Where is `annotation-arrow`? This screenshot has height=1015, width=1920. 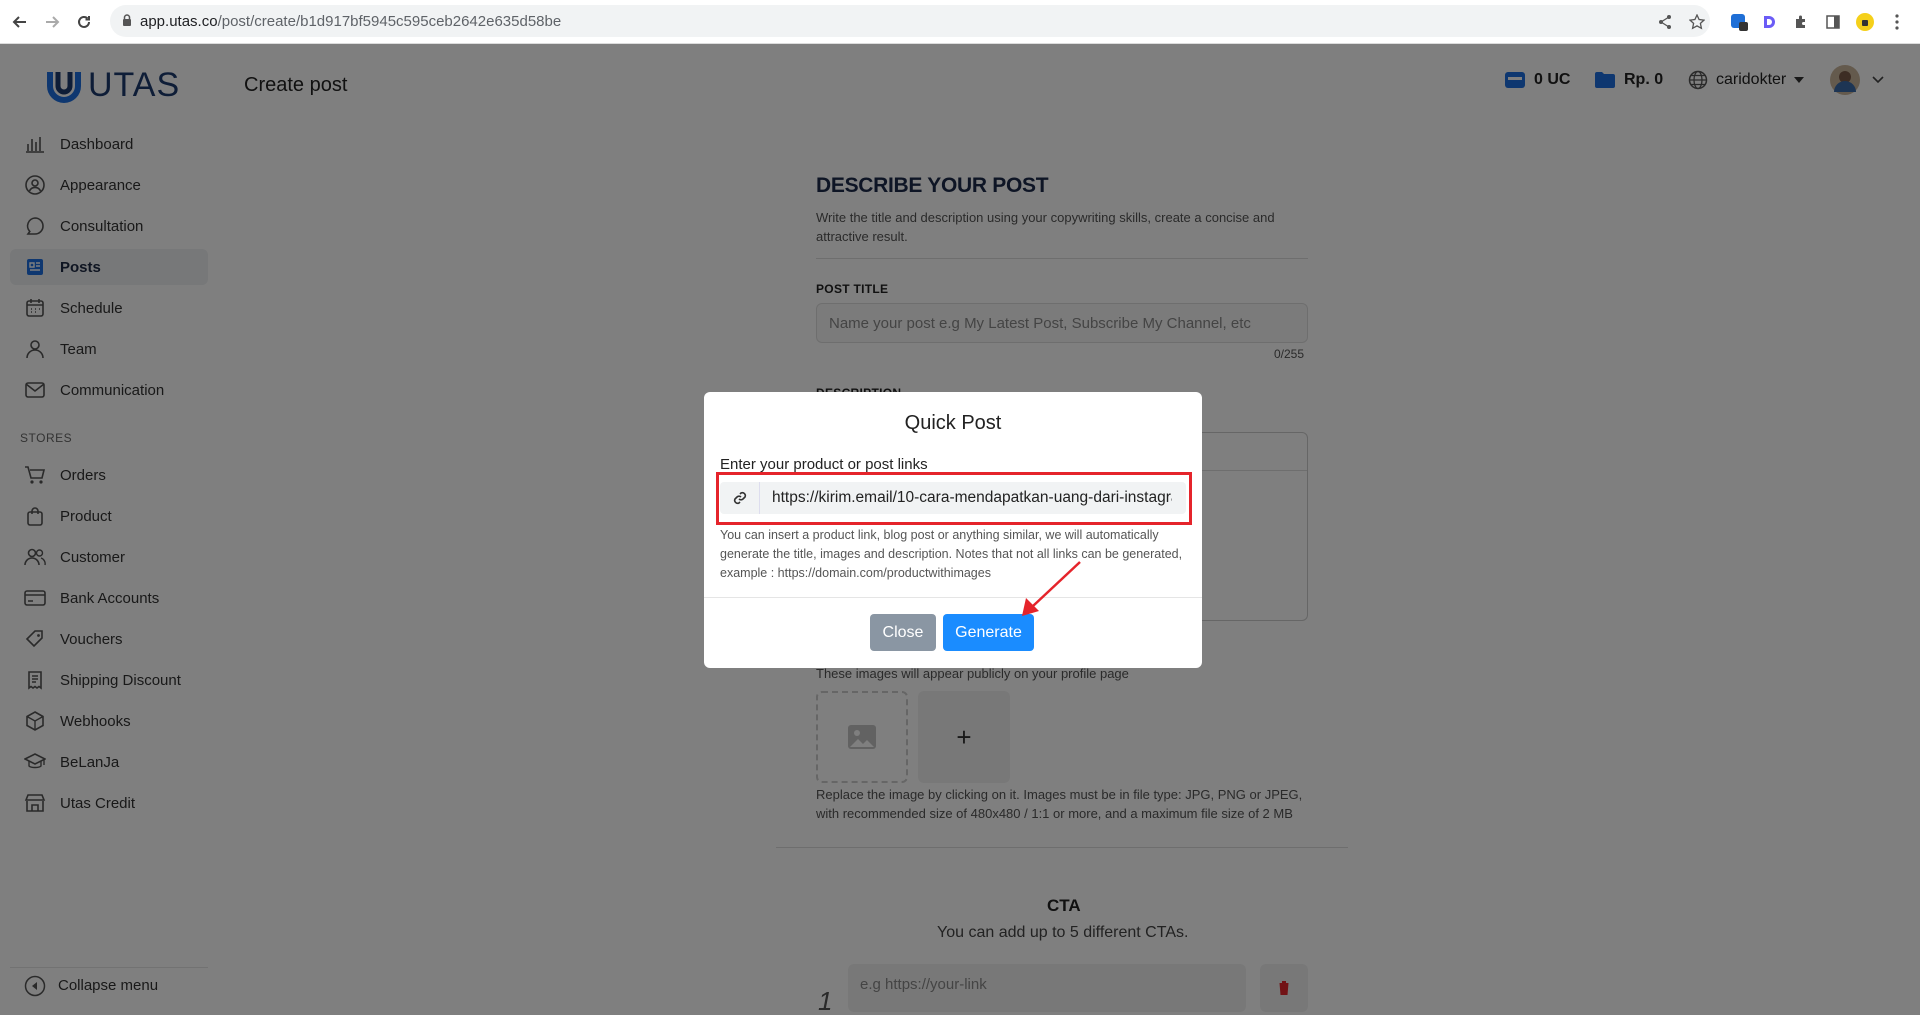
annotation-arrow is located at coordinates (1051, 588).